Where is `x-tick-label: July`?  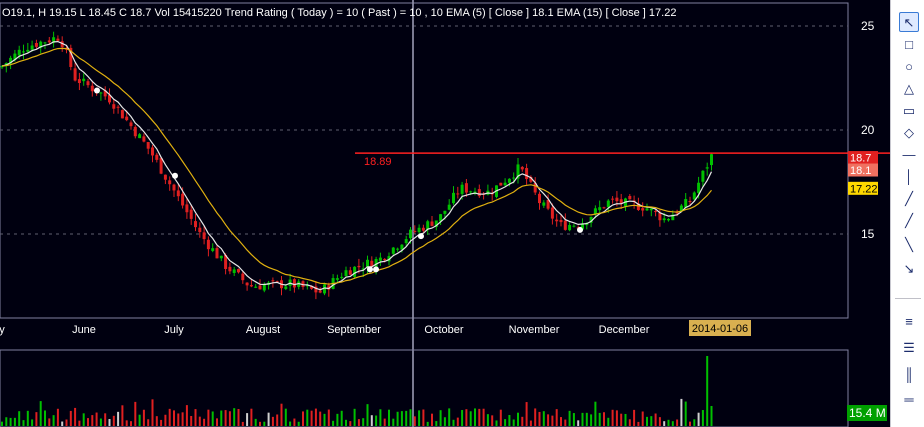 x-tick-label: July is located at coordinates (174, 330).